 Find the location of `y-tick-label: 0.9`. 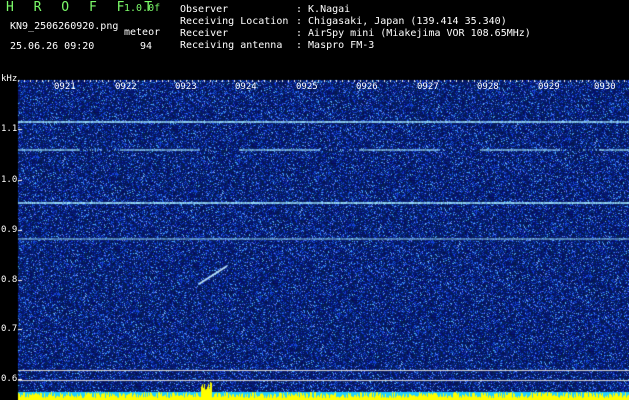

y-tick-label: 0.9 is located at coordinates (9, 230).